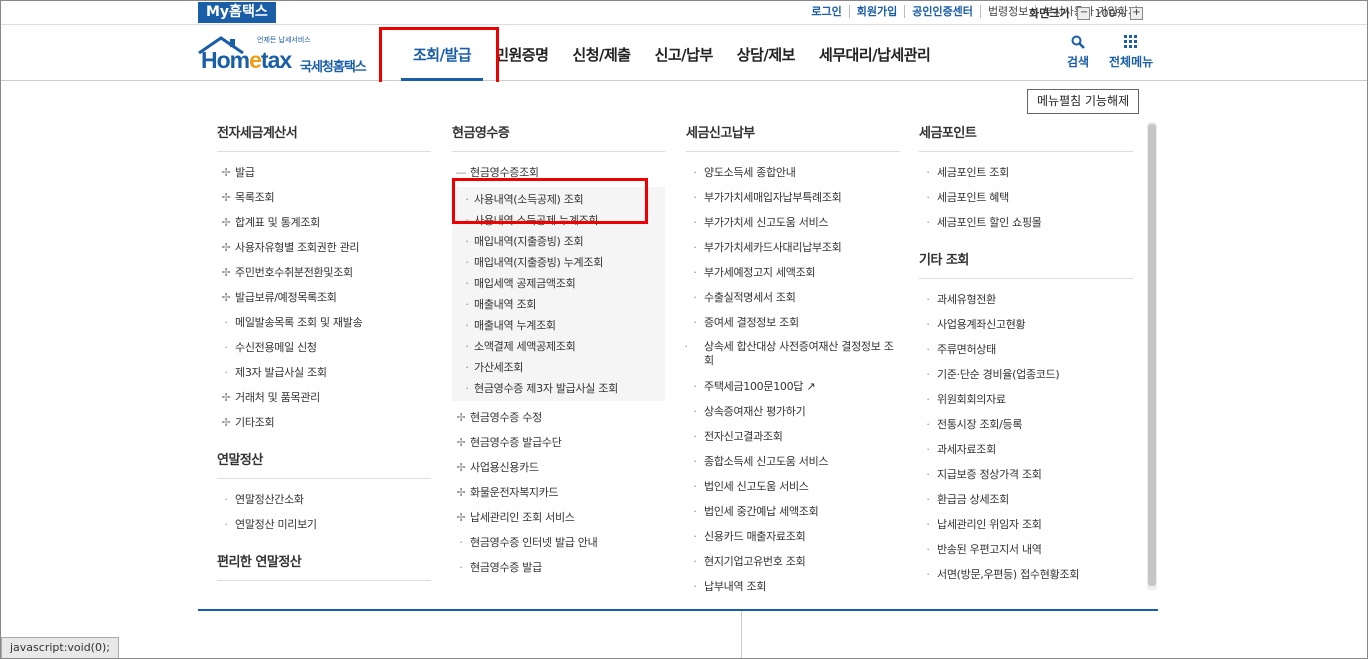  I want to click on menu-scrollbar-thumb, so click(1152, 355).